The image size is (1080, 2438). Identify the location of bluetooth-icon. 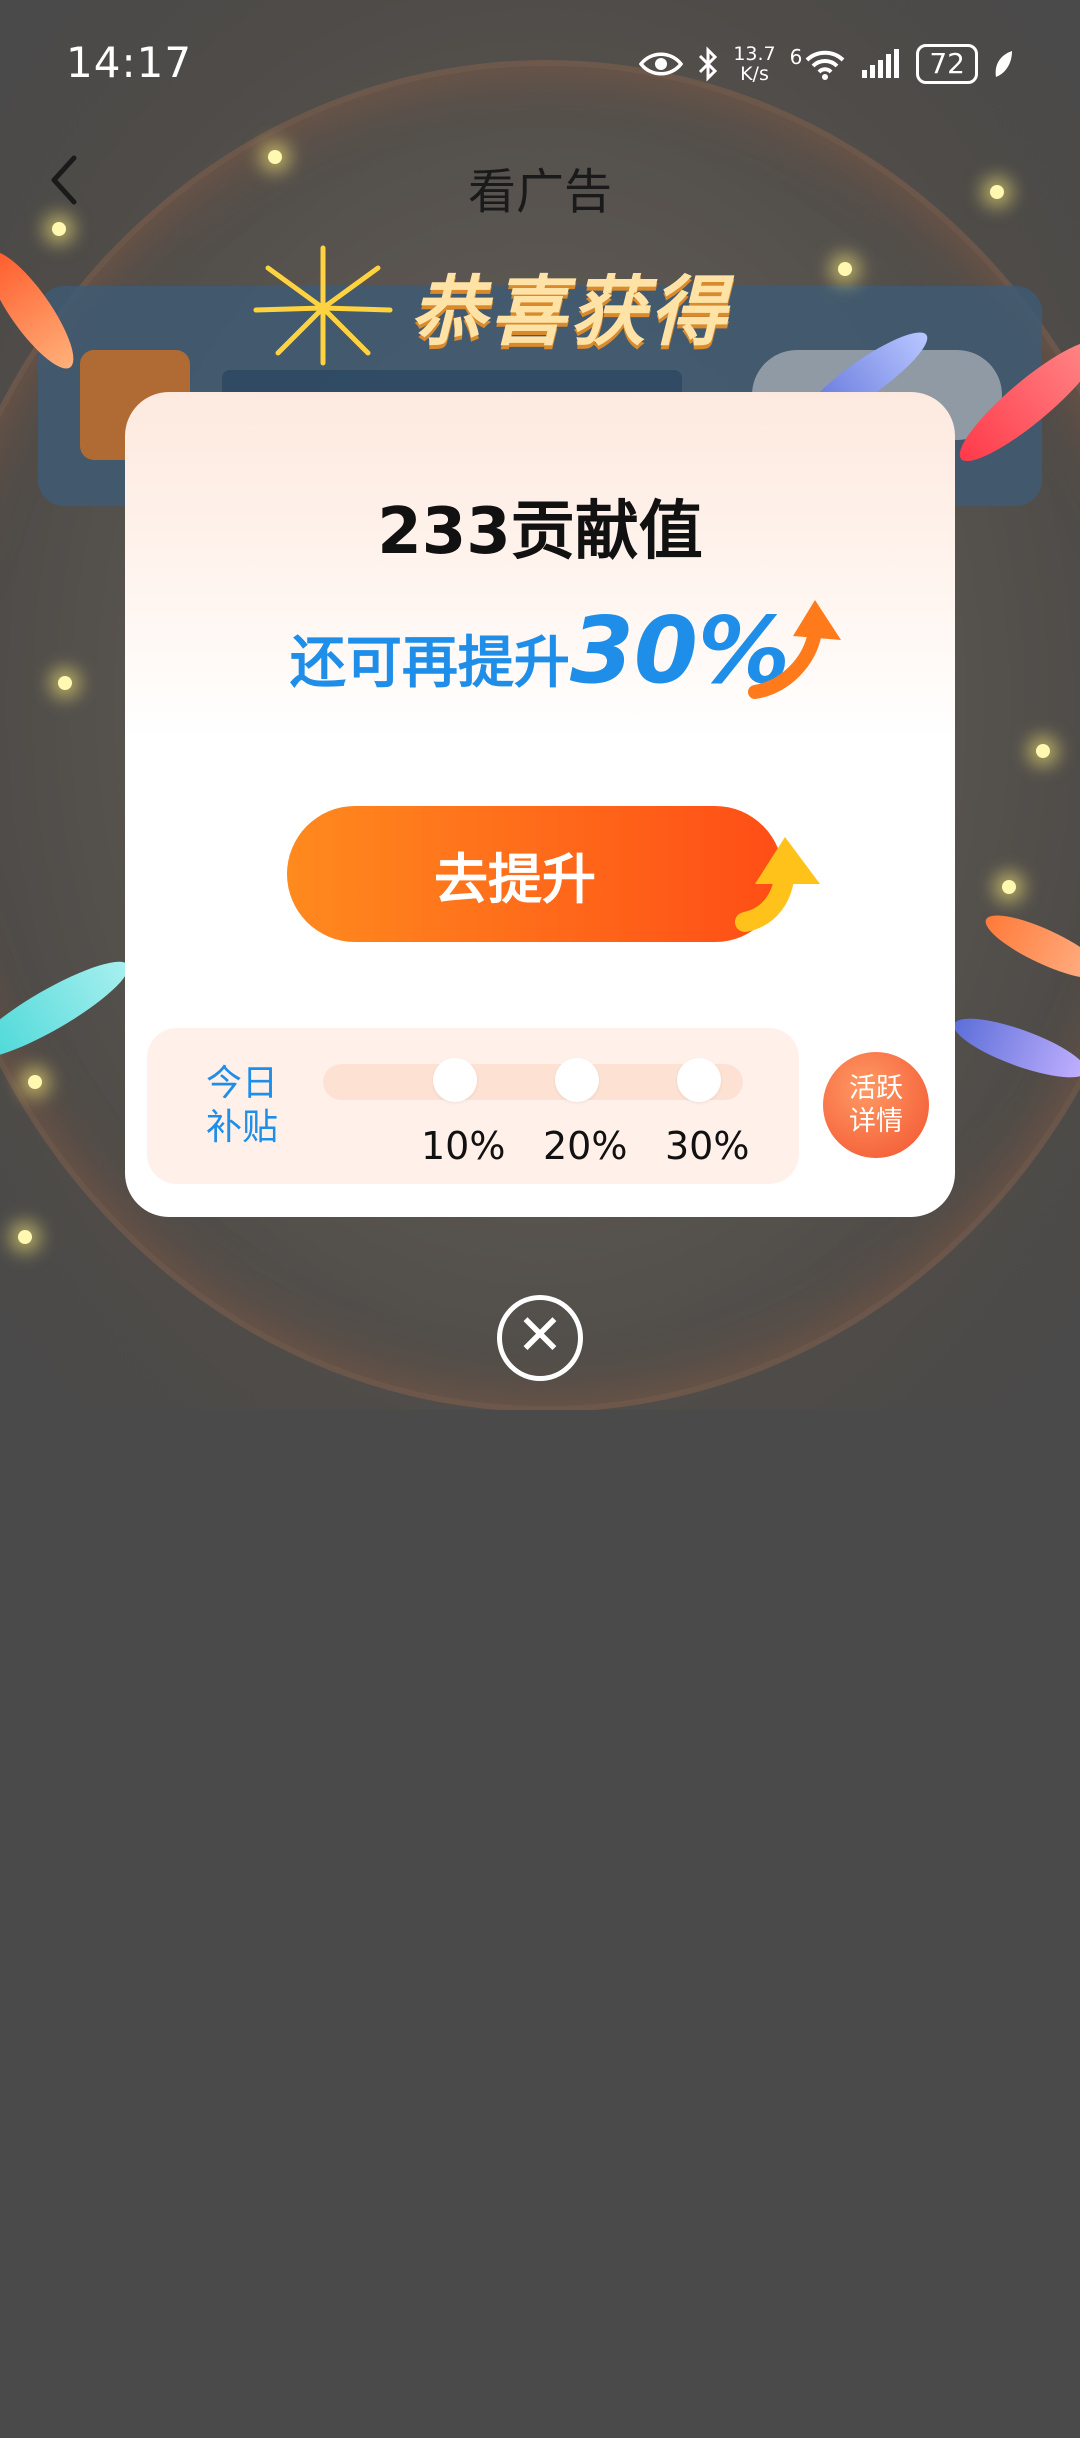
(708, 64).